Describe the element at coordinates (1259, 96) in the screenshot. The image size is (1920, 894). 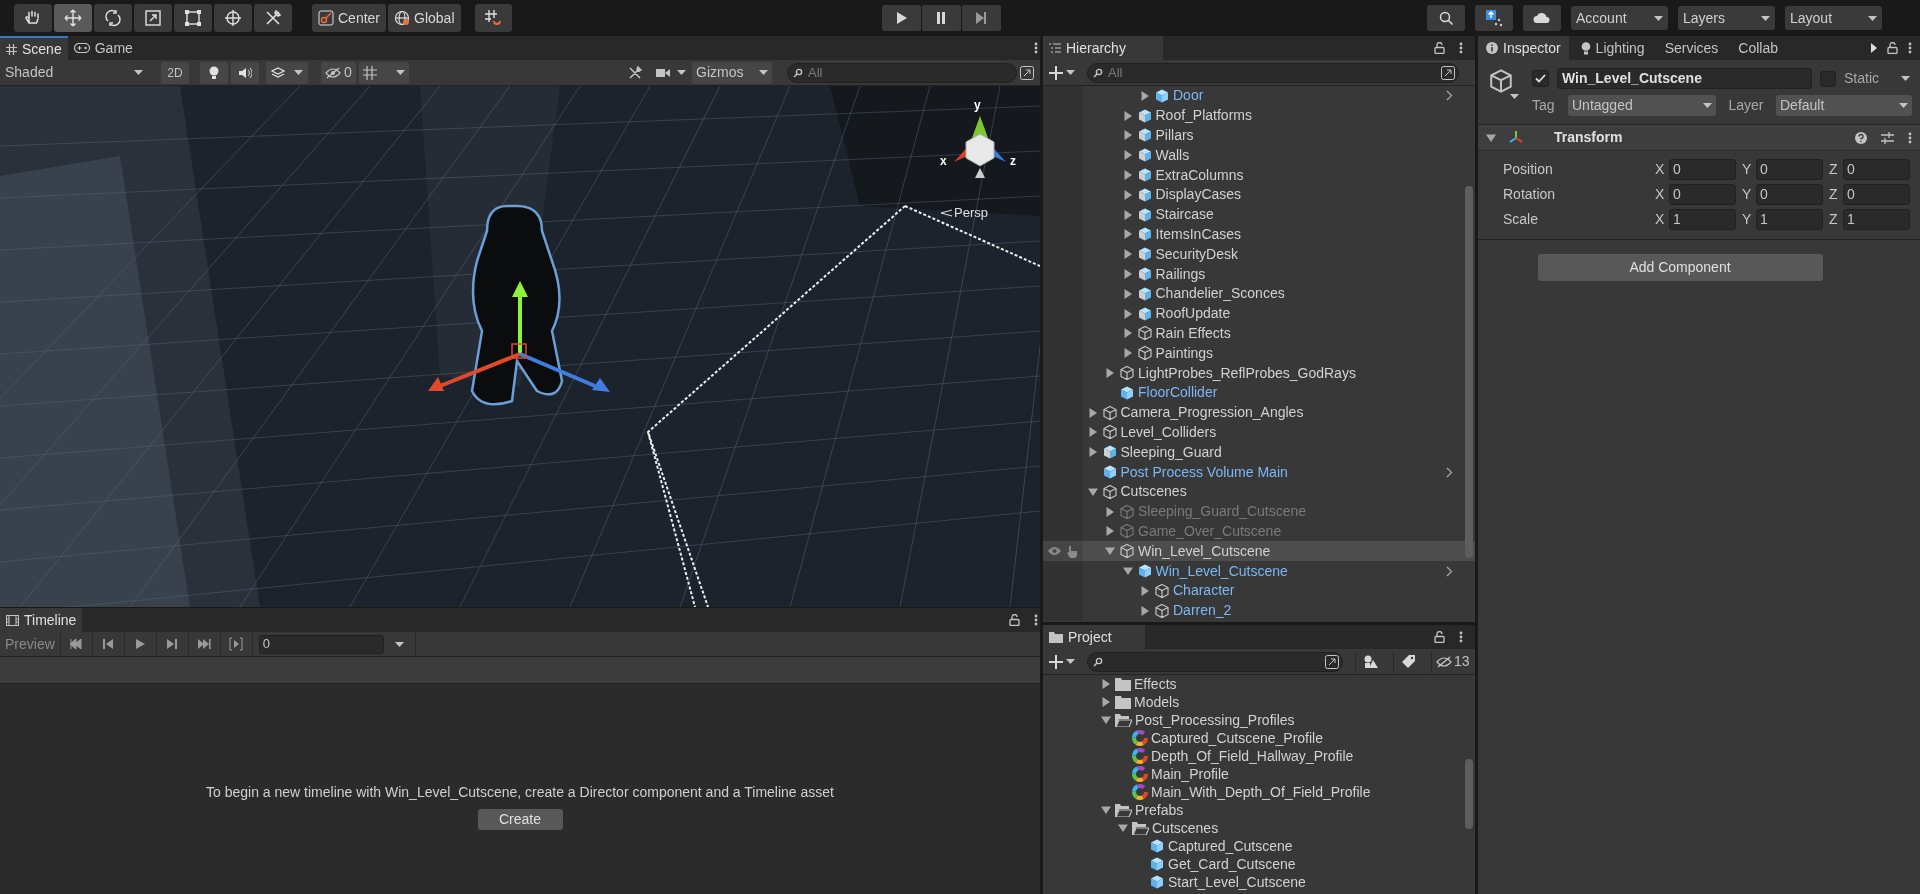
I see `tree-row: Door` at that location.